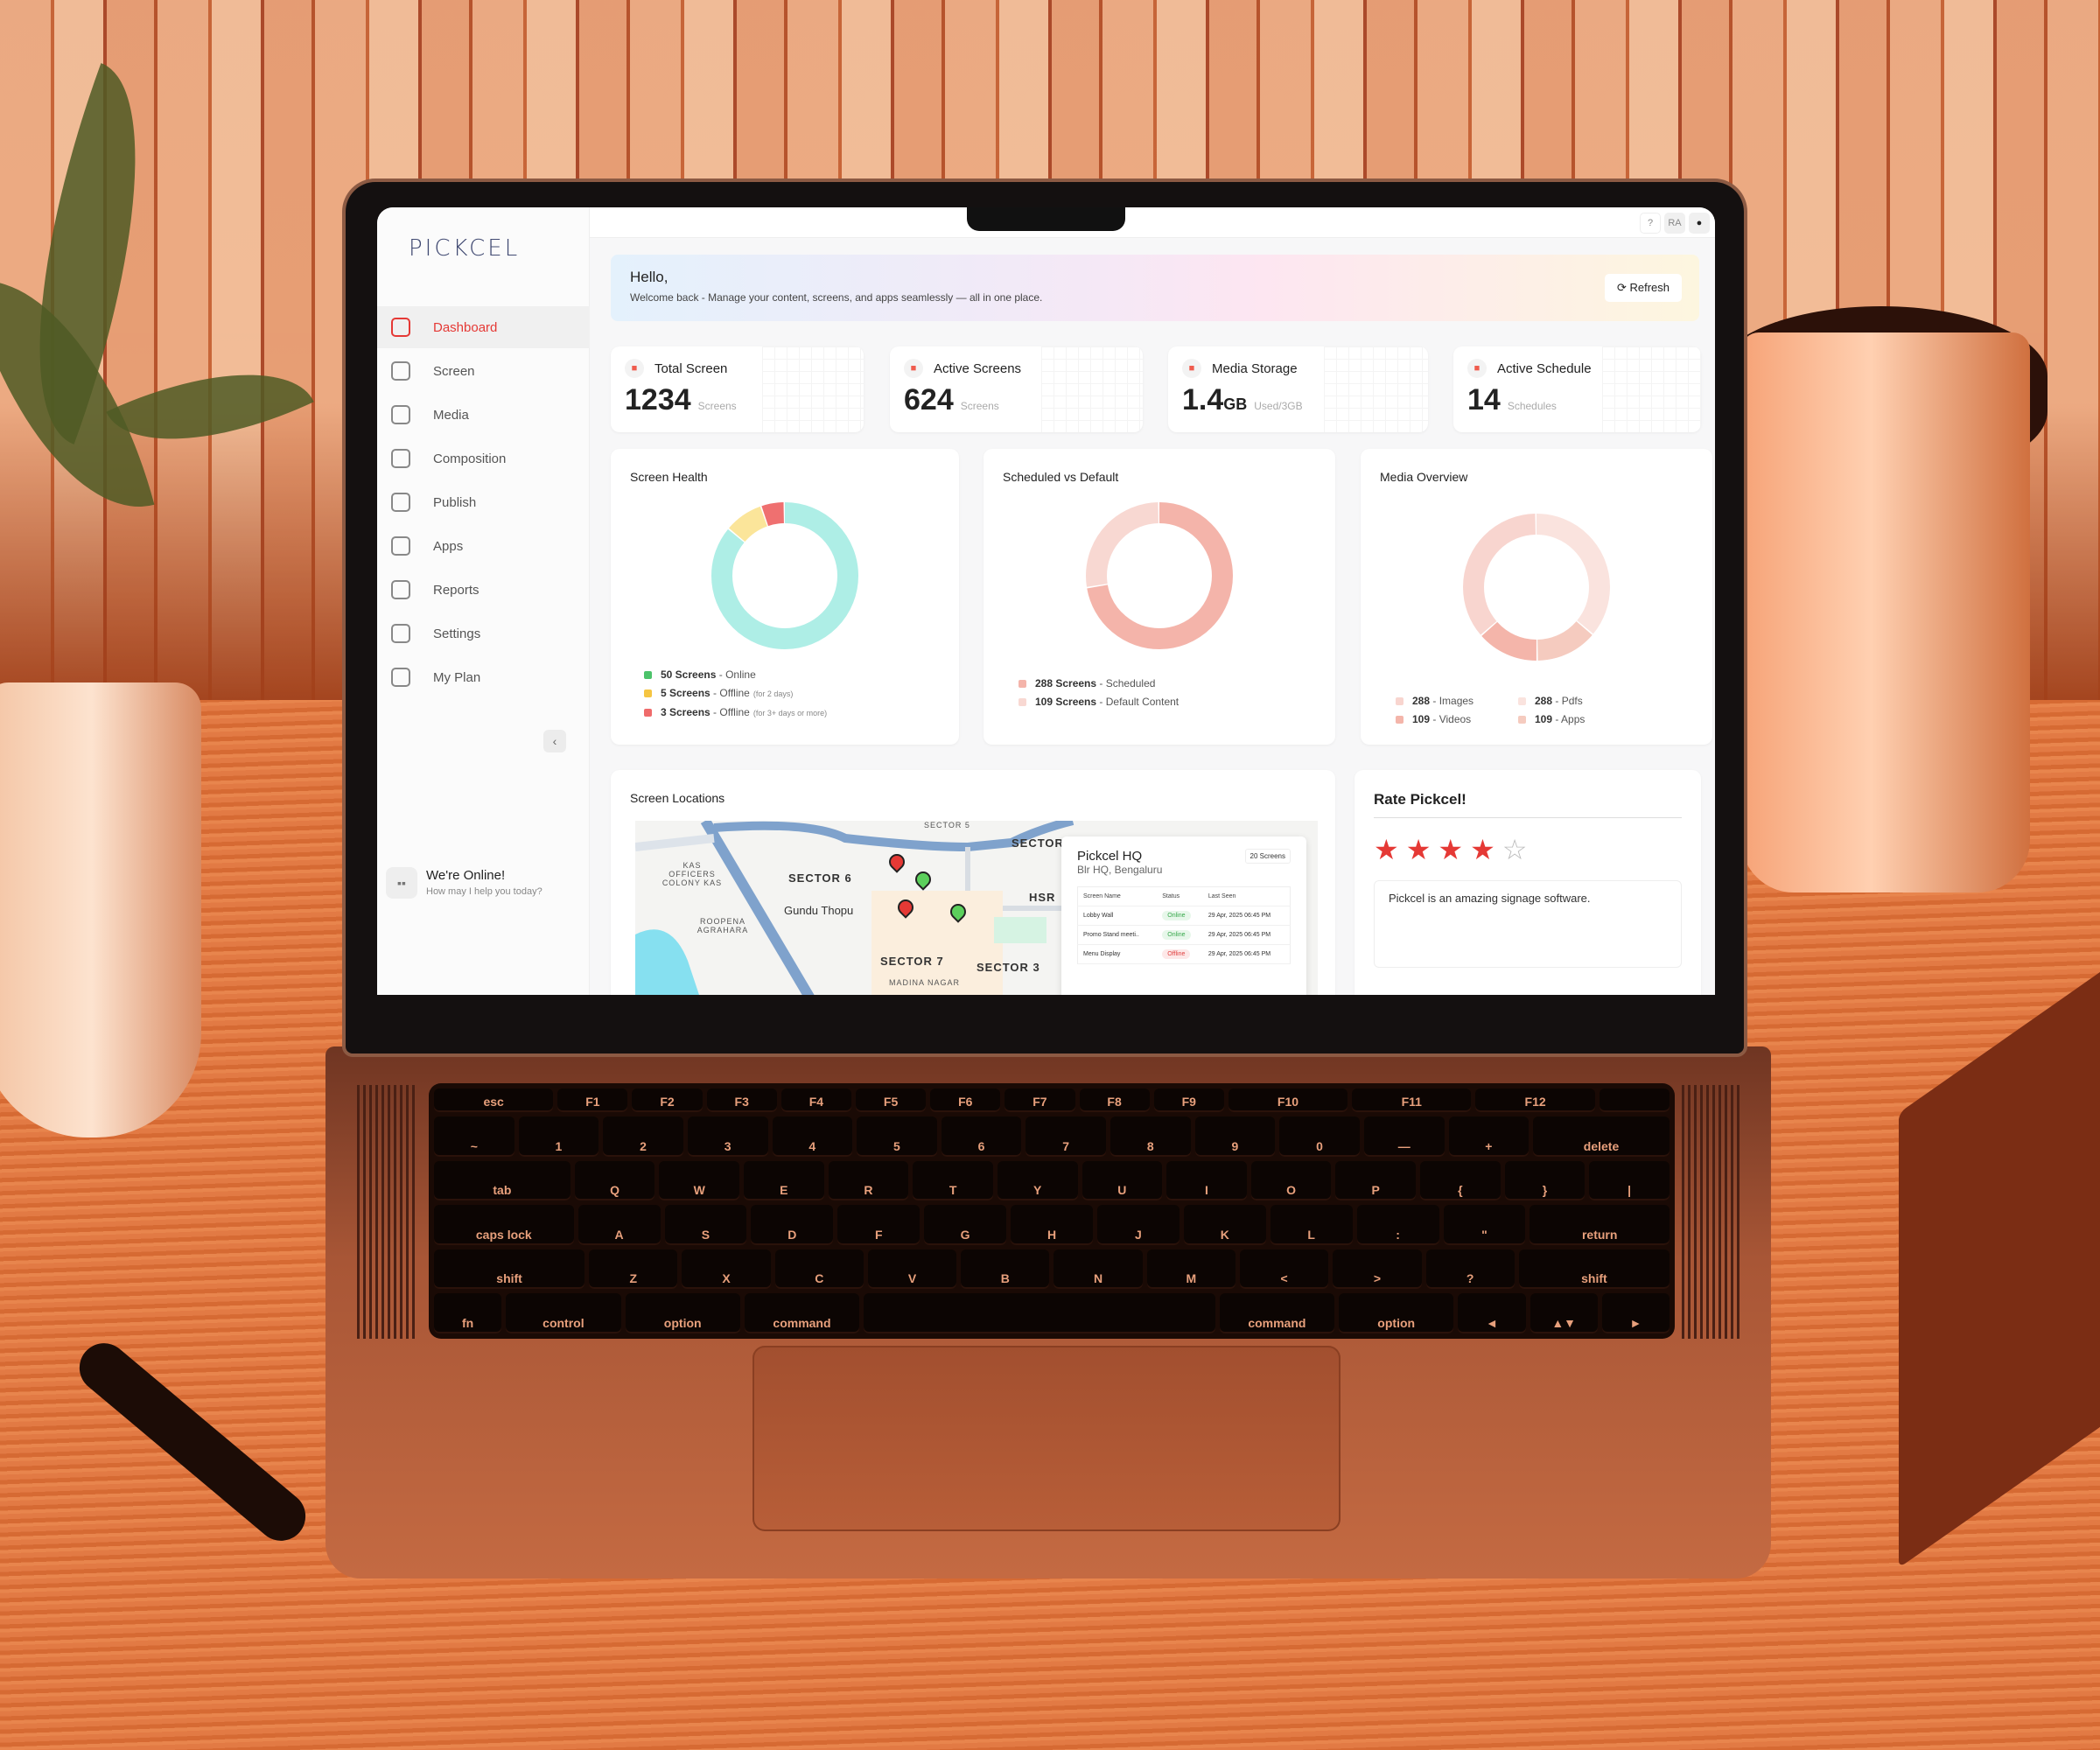 This screenshot has height=1750, width=2100. Describe the element at coordinates (1650, 223) in the screenshot. I see `help-button: ?` at that location.